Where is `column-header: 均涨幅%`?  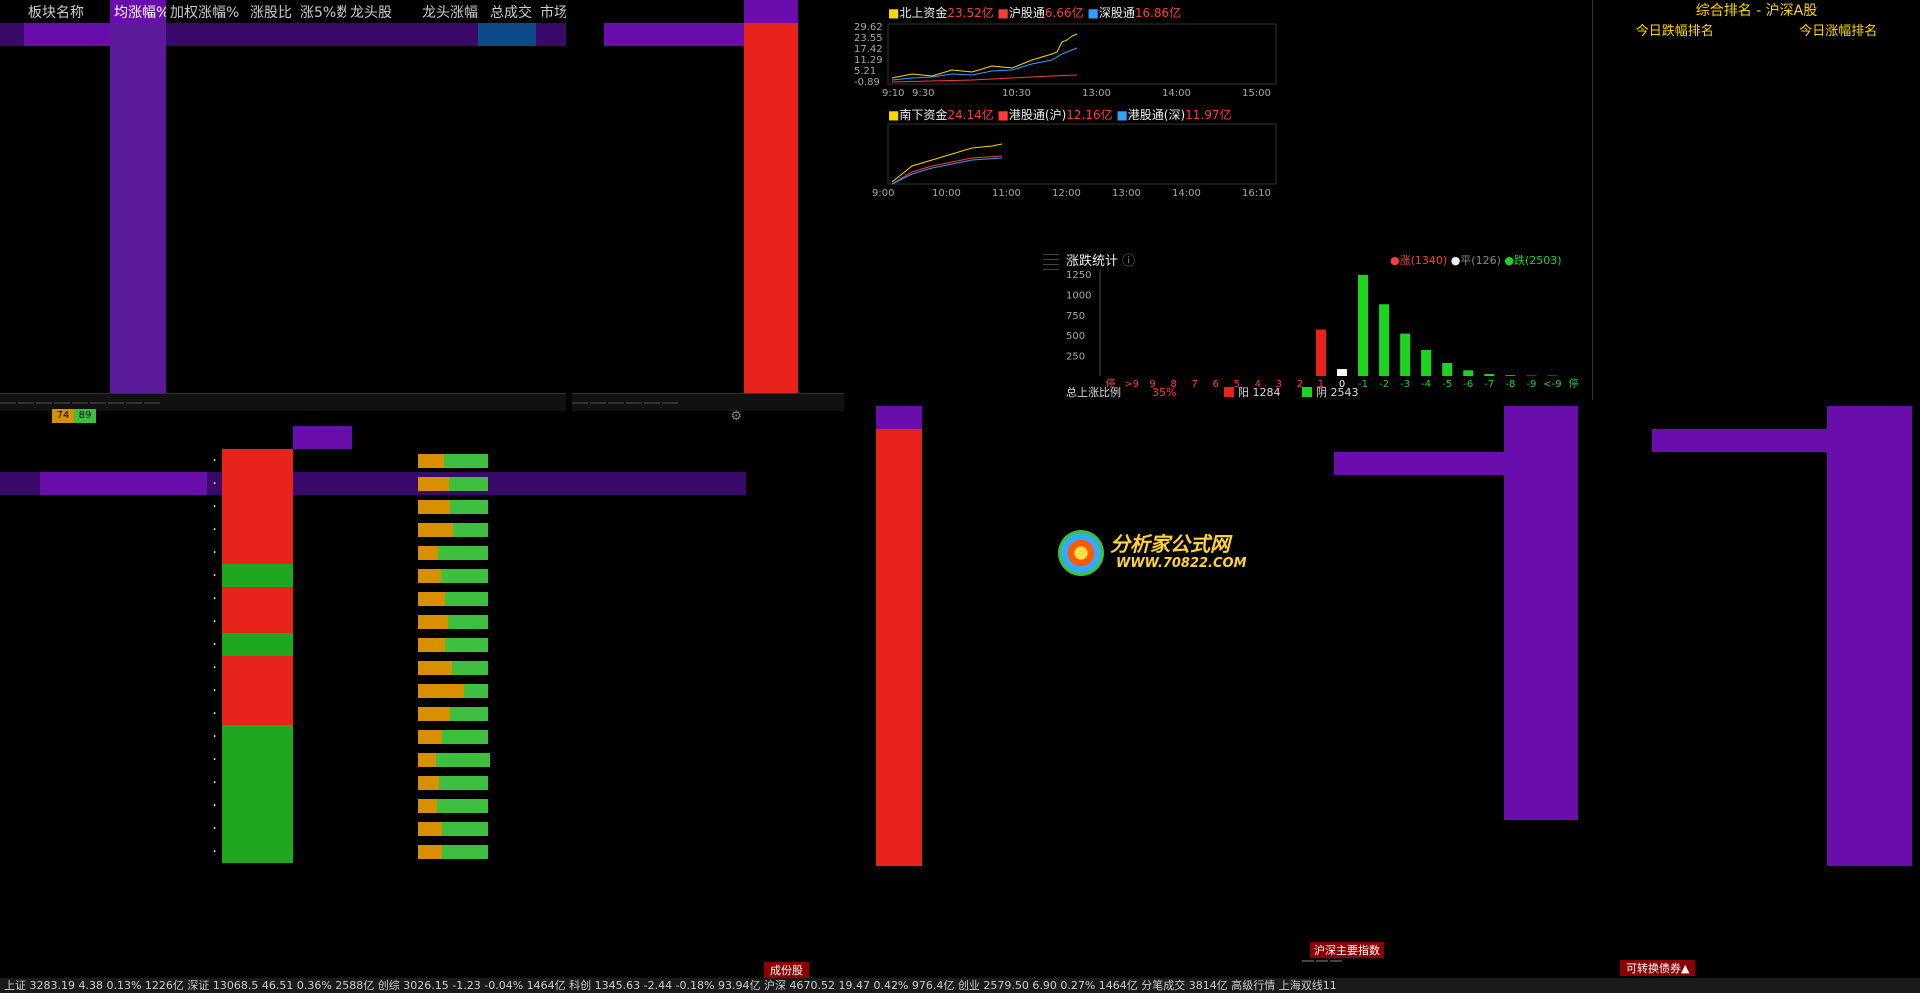
column-header: 均涨幅% is located at coordinates (138, 11).